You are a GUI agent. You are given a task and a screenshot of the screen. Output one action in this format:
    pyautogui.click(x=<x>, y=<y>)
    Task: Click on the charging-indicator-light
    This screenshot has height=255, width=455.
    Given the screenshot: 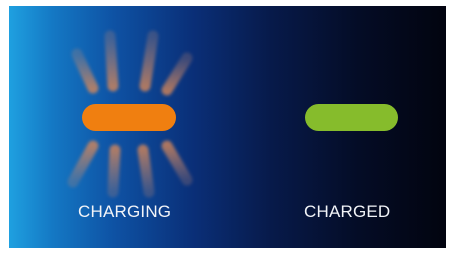 What is the action you would take?
    pyautogui.click(x=129, y=117)
    